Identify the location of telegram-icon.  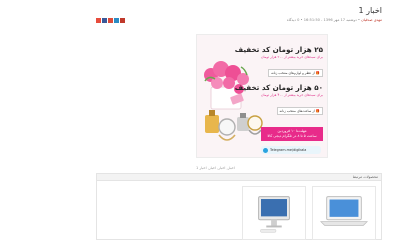
(265, 150).